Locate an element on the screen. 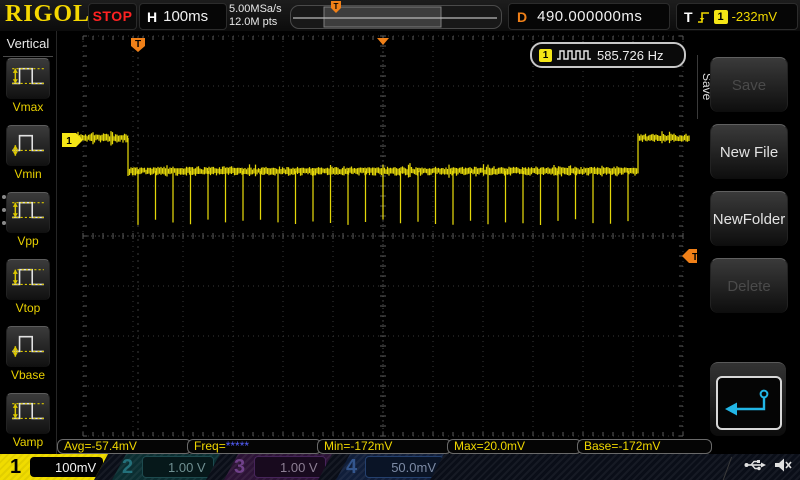 Image resolution: width=800 pixels, height=480 pixels. trigger-position-marker: T is located at coordinates (138, 45).